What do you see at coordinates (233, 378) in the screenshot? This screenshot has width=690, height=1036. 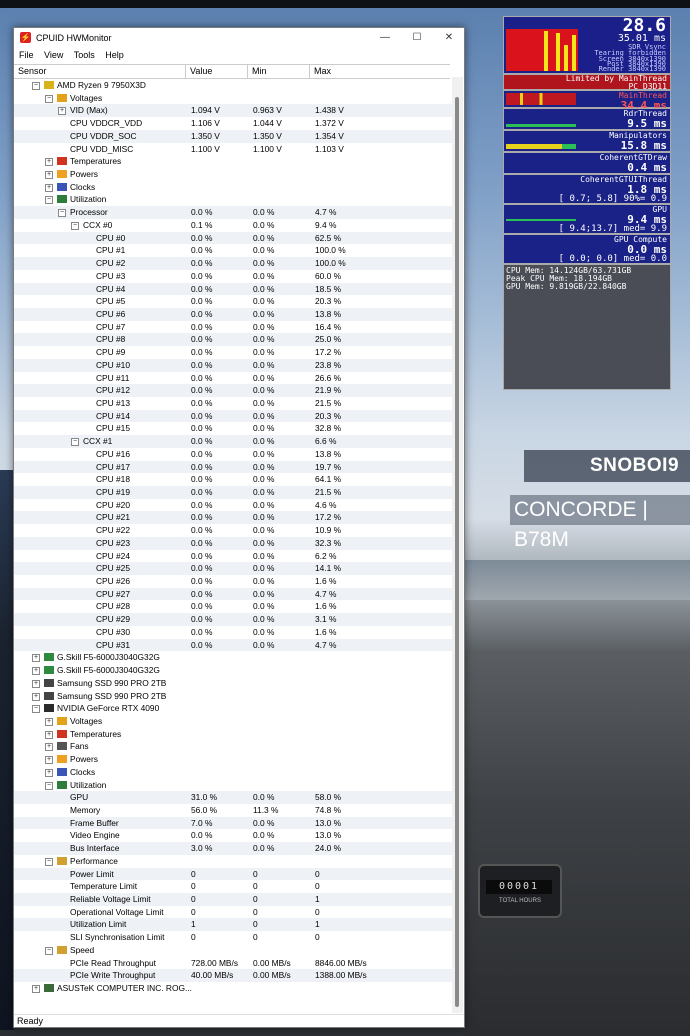 I see `sensor-row: CPU #11 0.0 % 0.0 % 26.6 %` at bounding box center [233, 378].